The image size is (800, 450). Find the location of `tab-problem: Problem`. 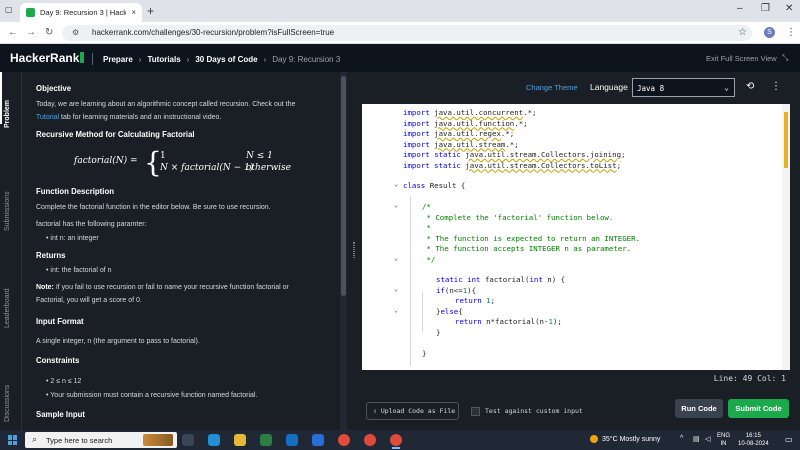

tab-problem: Problem is located at coordinates (11, 102).